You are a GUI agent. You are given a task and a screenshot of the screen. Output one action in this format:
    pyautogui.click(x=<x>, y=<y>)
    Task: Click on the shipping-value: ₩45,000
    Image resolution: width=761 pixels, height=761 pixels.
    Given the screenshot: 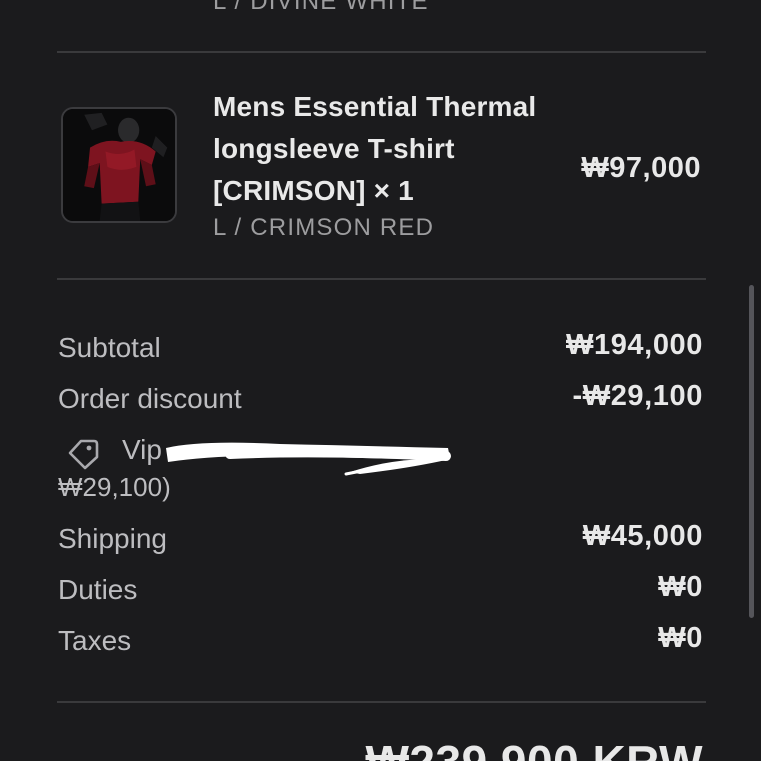 What is the action you would take?
    pyautogui.click(x=642, y=536)
    